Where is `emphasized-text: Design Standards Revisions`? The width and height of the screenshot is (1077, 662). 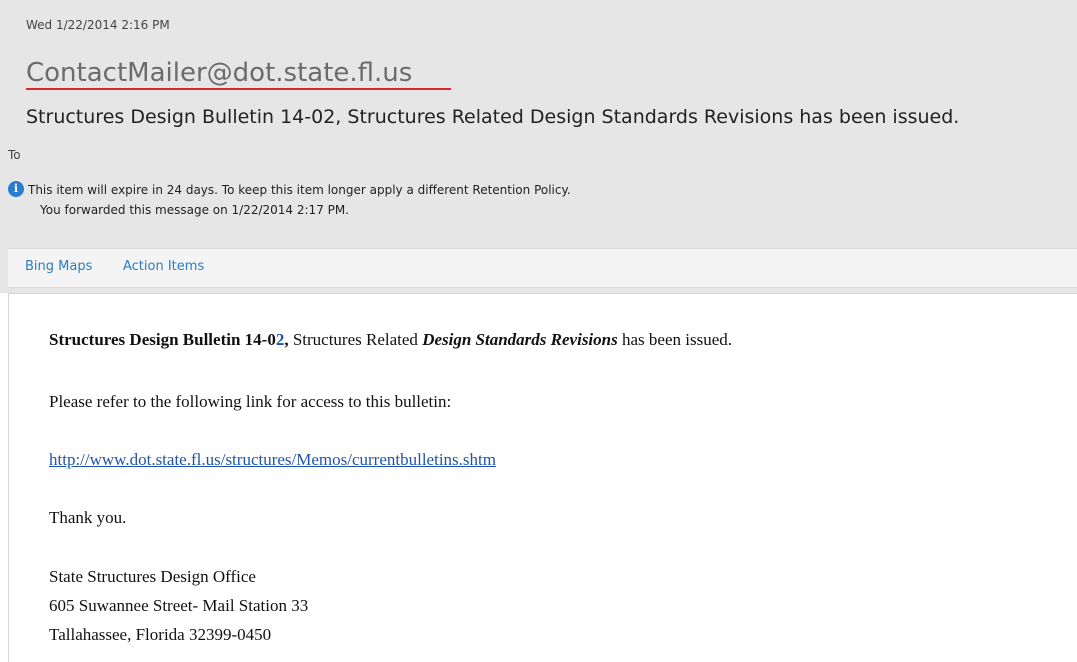
emphasized-text: Design Standards Revisions is located at coordinates (520, 339).